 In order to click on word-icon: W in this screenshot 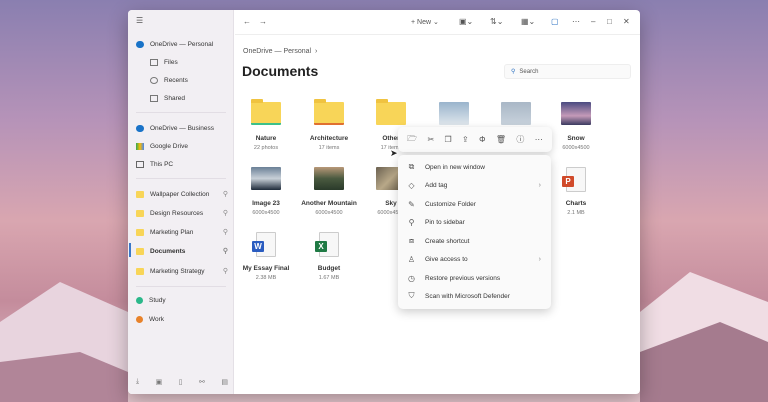, I will do `click(264, 244)`.